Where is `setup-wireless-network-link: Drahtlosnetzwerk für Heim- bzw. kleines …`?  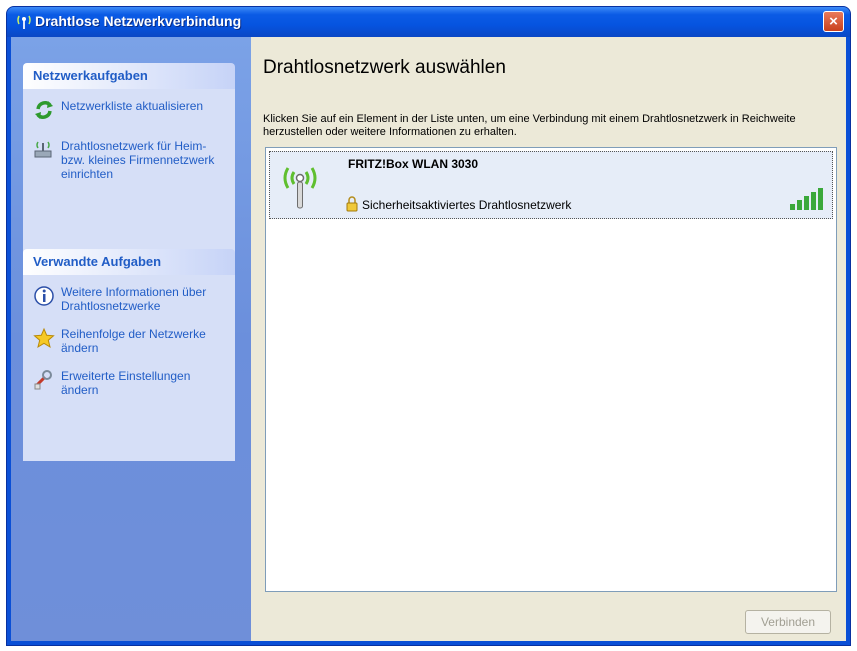 setup-wireless-network-link: Drahtlosnetzwerk für Heim- bzw. kleines … is located at coordinates (130, 160).